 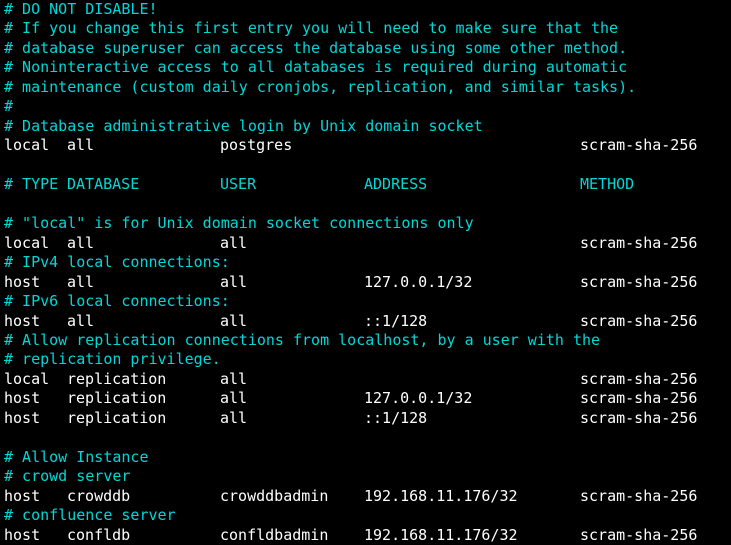 What do you see at coordinates (238, 184) in the screenshot?
I see `header-user: USER` at bounding box center [238, 184].